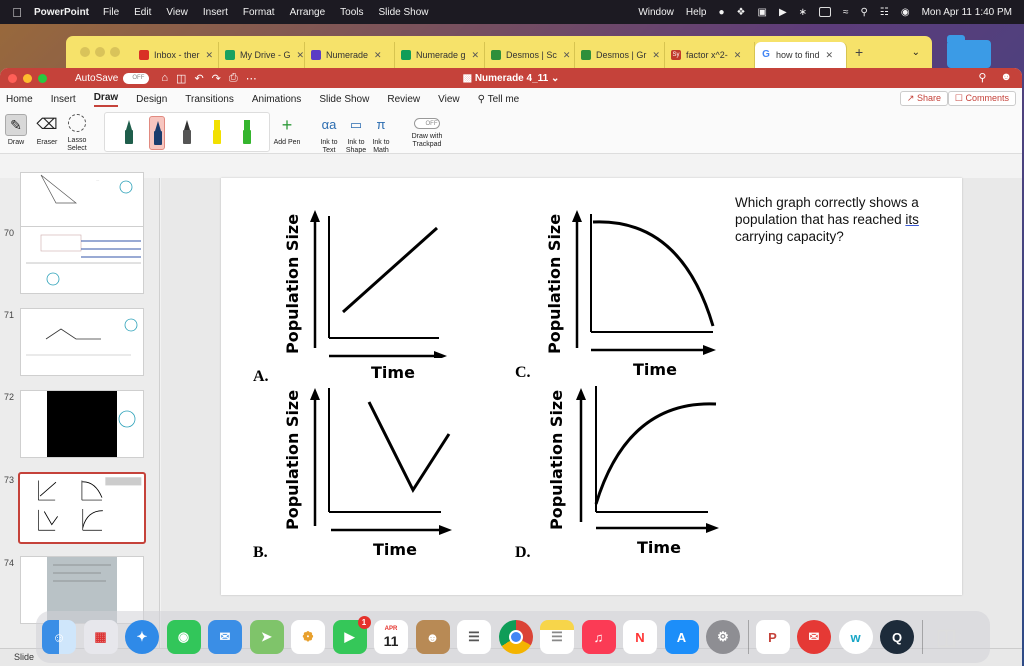  I want to click on news-icon: N, so click(640, 637).